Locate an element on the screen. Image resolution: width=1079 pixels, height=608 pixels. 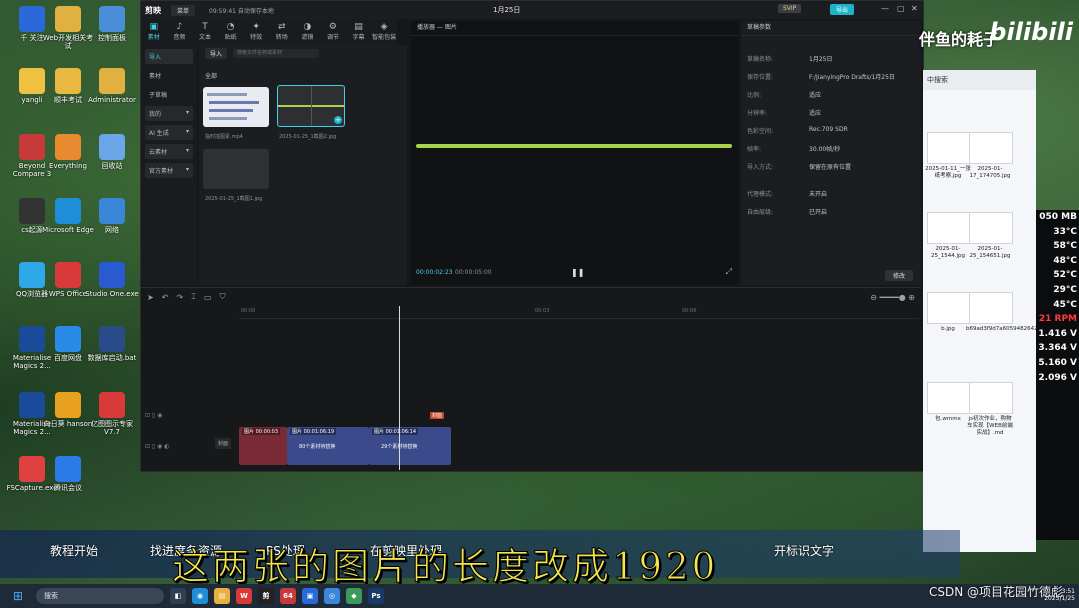
media-thumb-image-selected: + is located at coordinates (311, 106).